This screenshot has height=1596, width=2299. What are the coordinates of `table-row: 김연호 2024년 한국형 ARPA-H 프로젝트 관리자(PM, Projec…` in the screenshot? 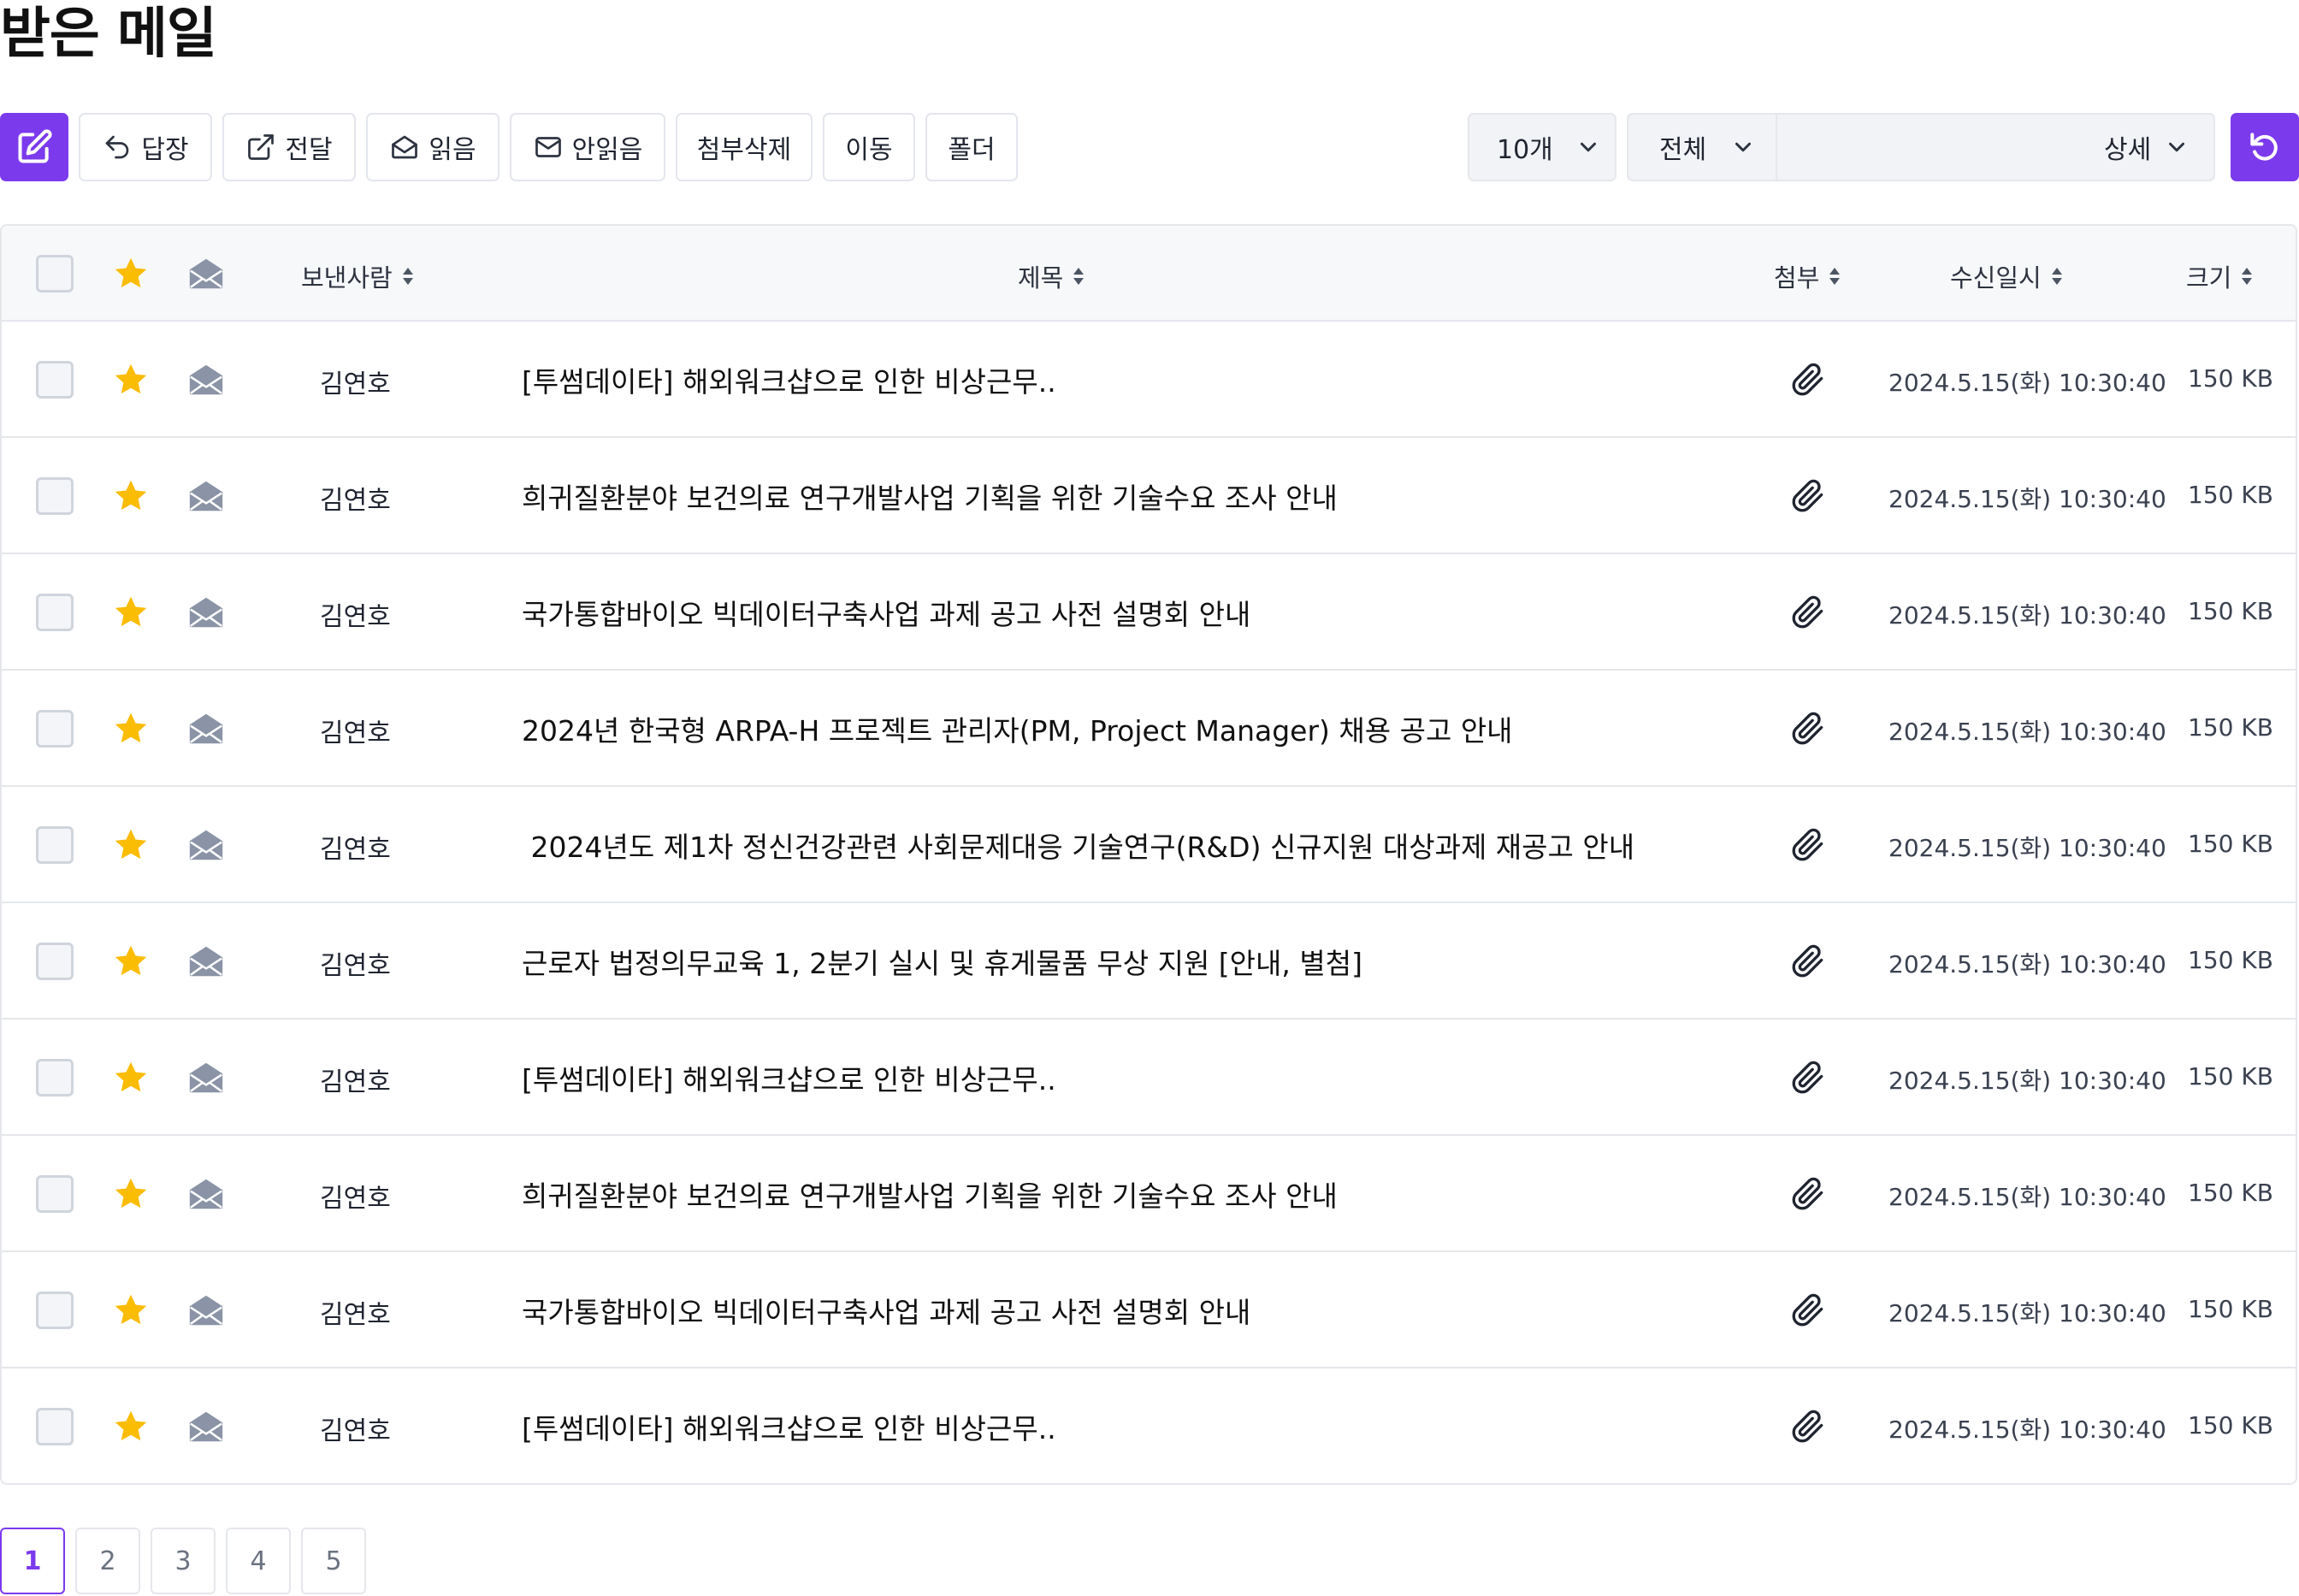 It's located at (1149, 729).